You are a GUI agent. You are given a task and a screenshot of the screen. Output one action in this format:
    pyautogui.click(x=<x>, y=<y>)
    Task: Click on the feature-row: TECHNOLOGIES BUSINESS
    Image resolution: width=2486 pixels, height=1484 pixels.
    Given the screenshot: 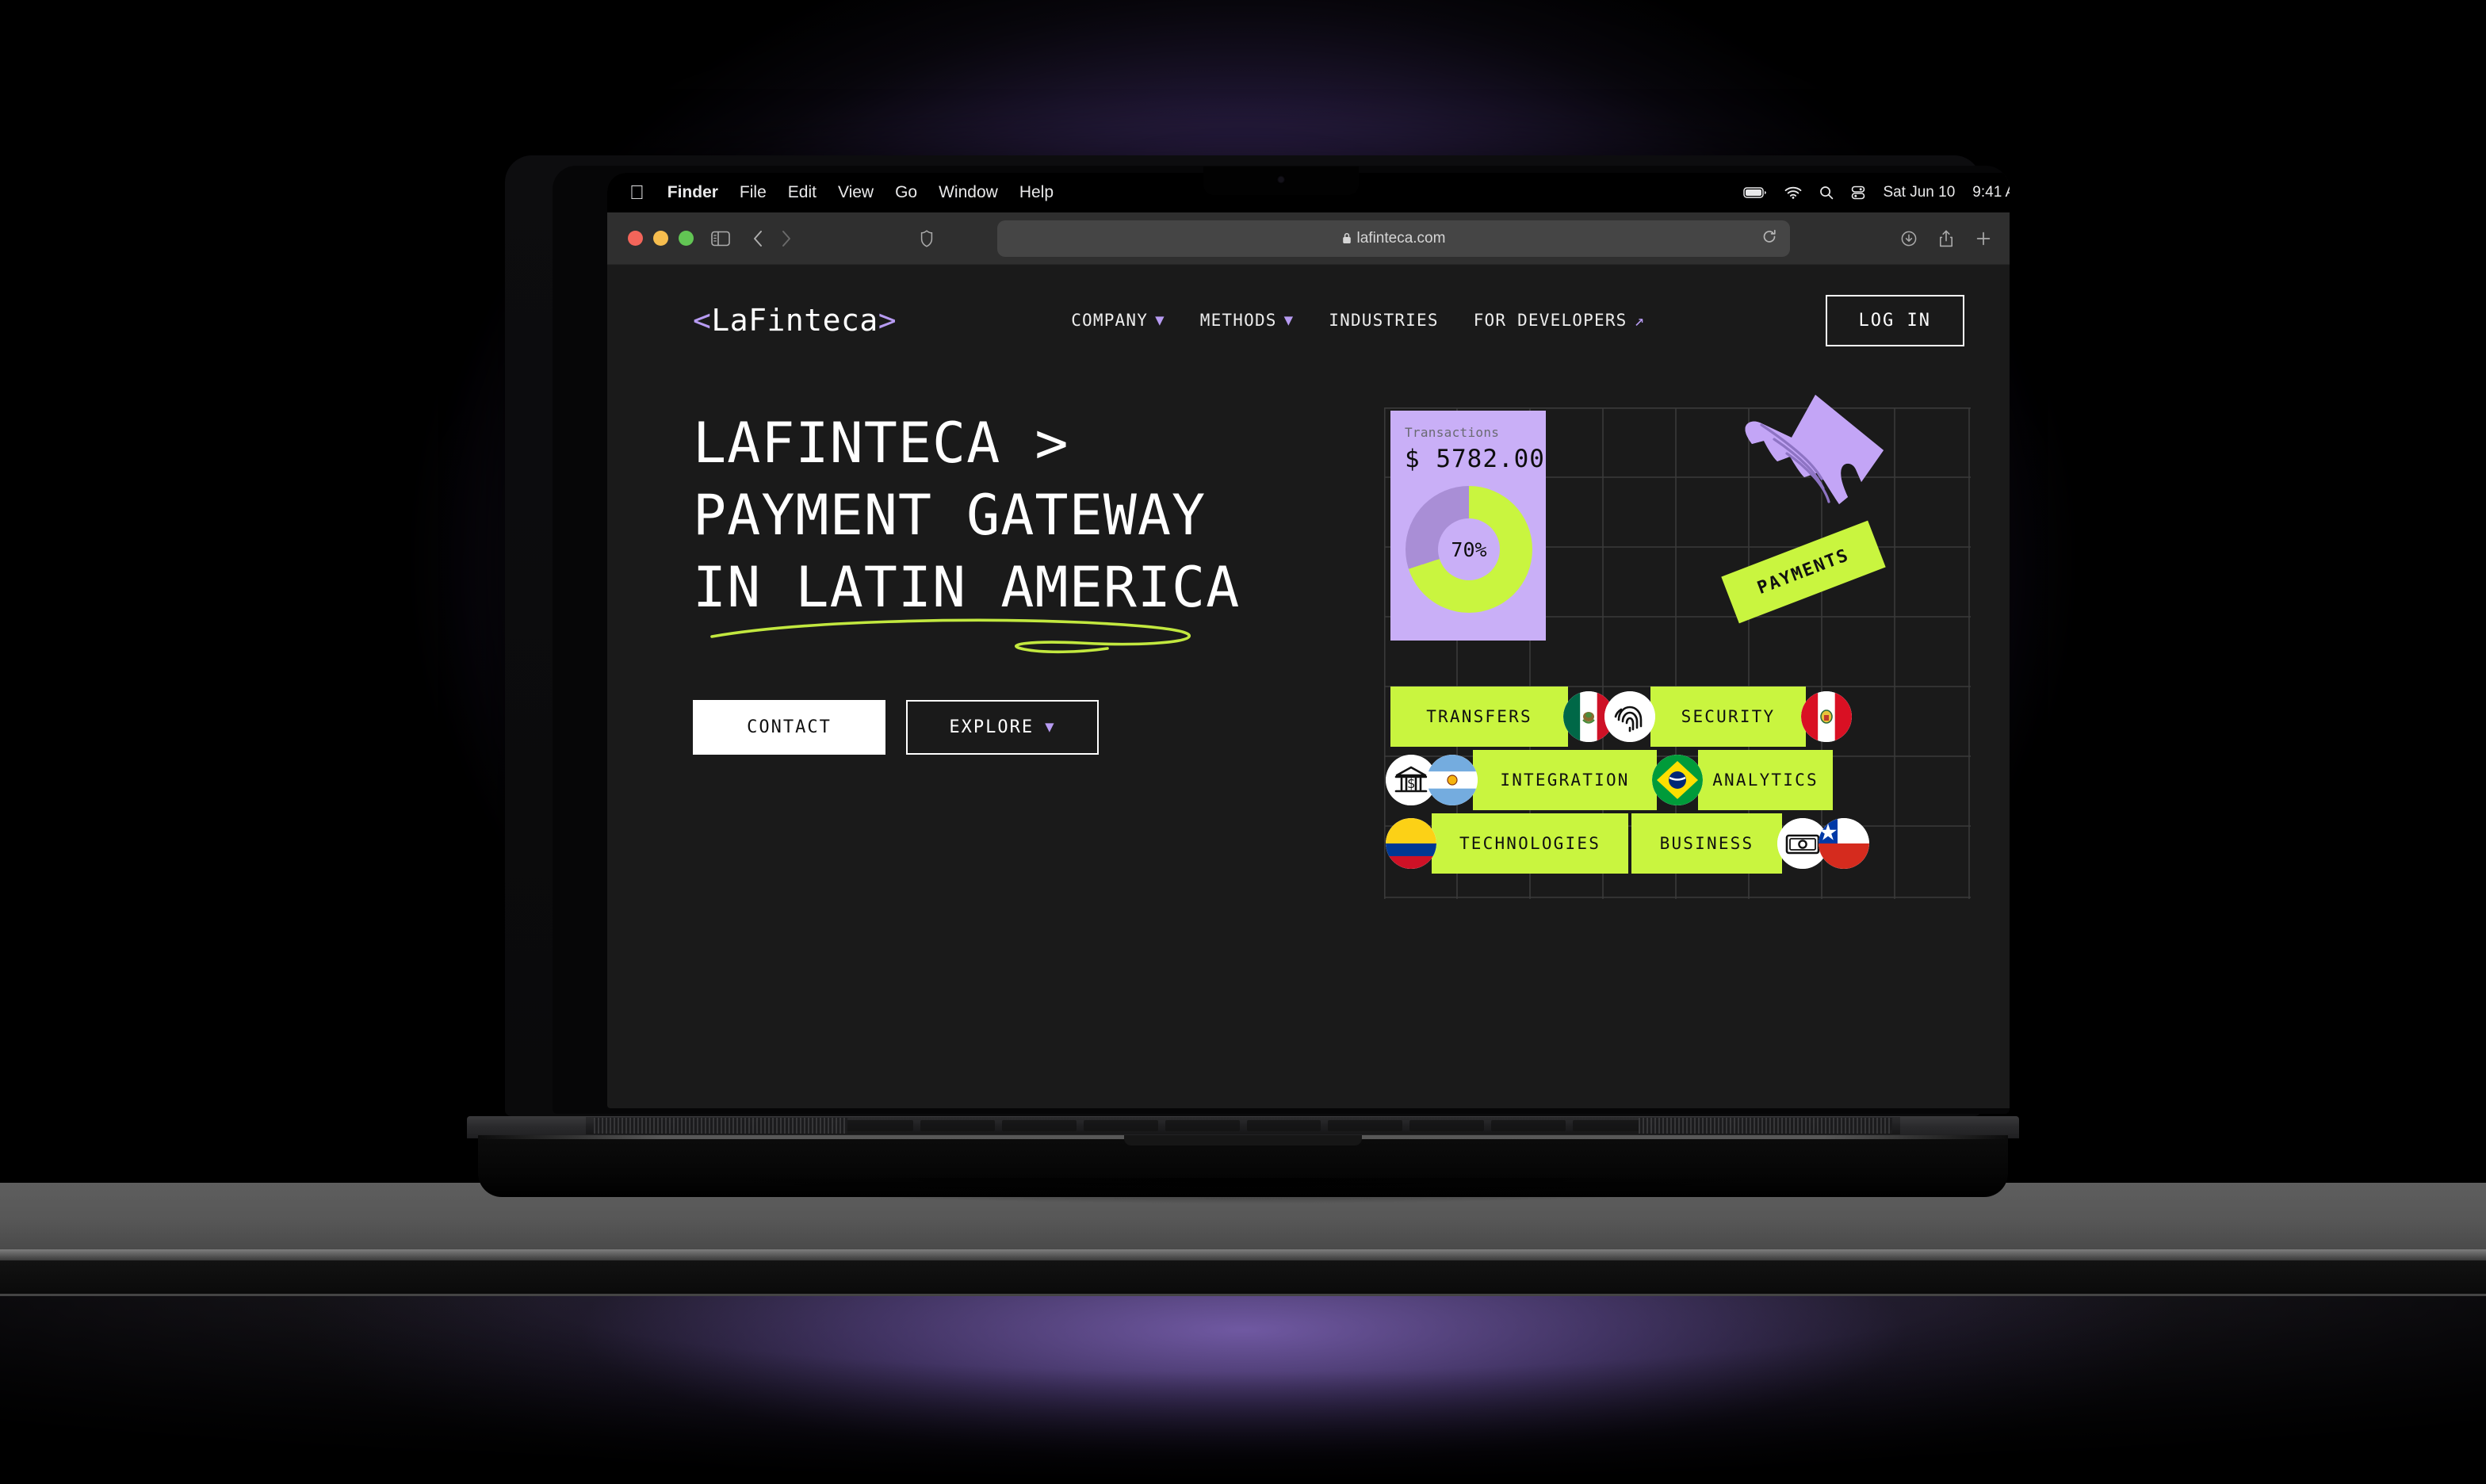 What is the action you would take?
    pyautogui.click(x=1675, y=843)
    